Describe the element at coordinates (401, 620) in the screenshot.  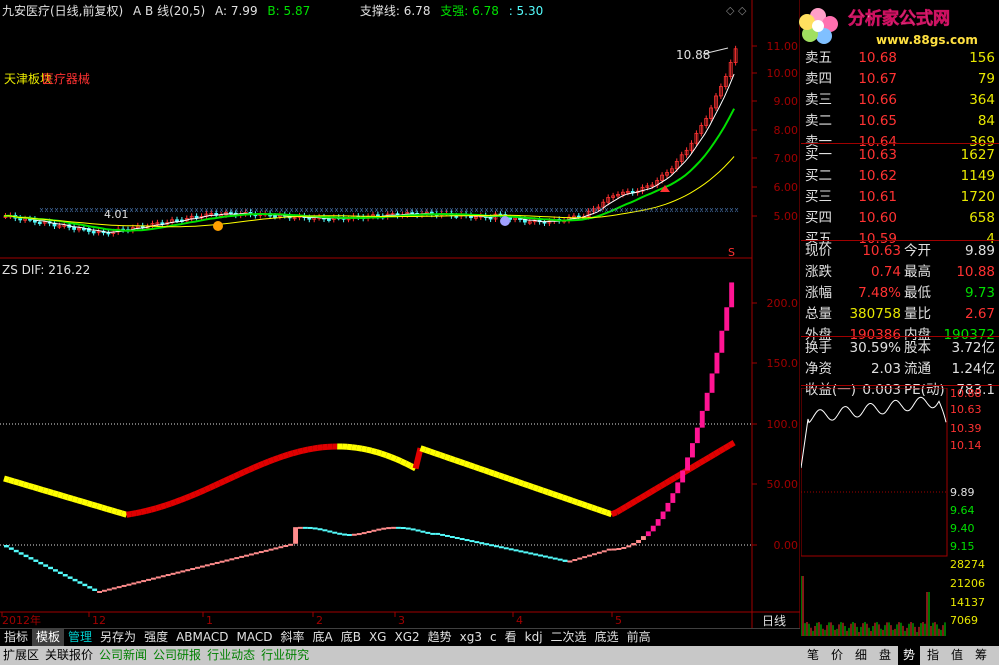
I see `xaxis-label: 3` at that location.